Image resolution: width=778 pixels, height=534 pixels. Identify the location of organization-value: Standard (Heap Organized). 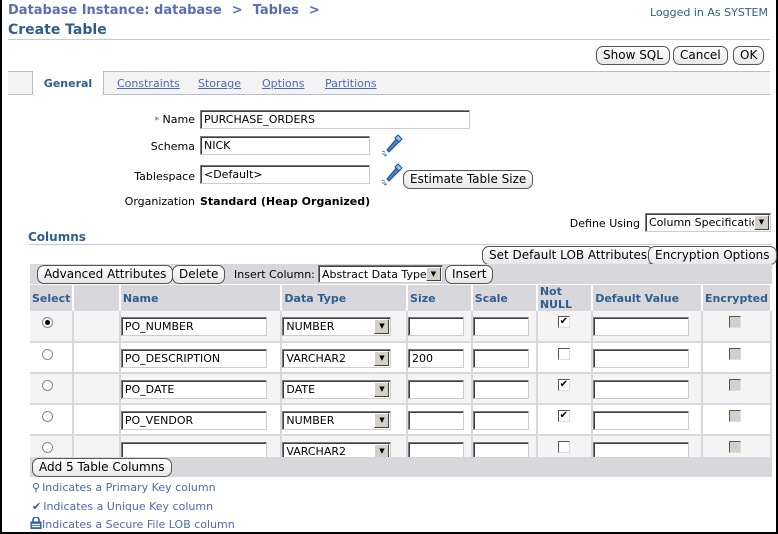
(285, 201).